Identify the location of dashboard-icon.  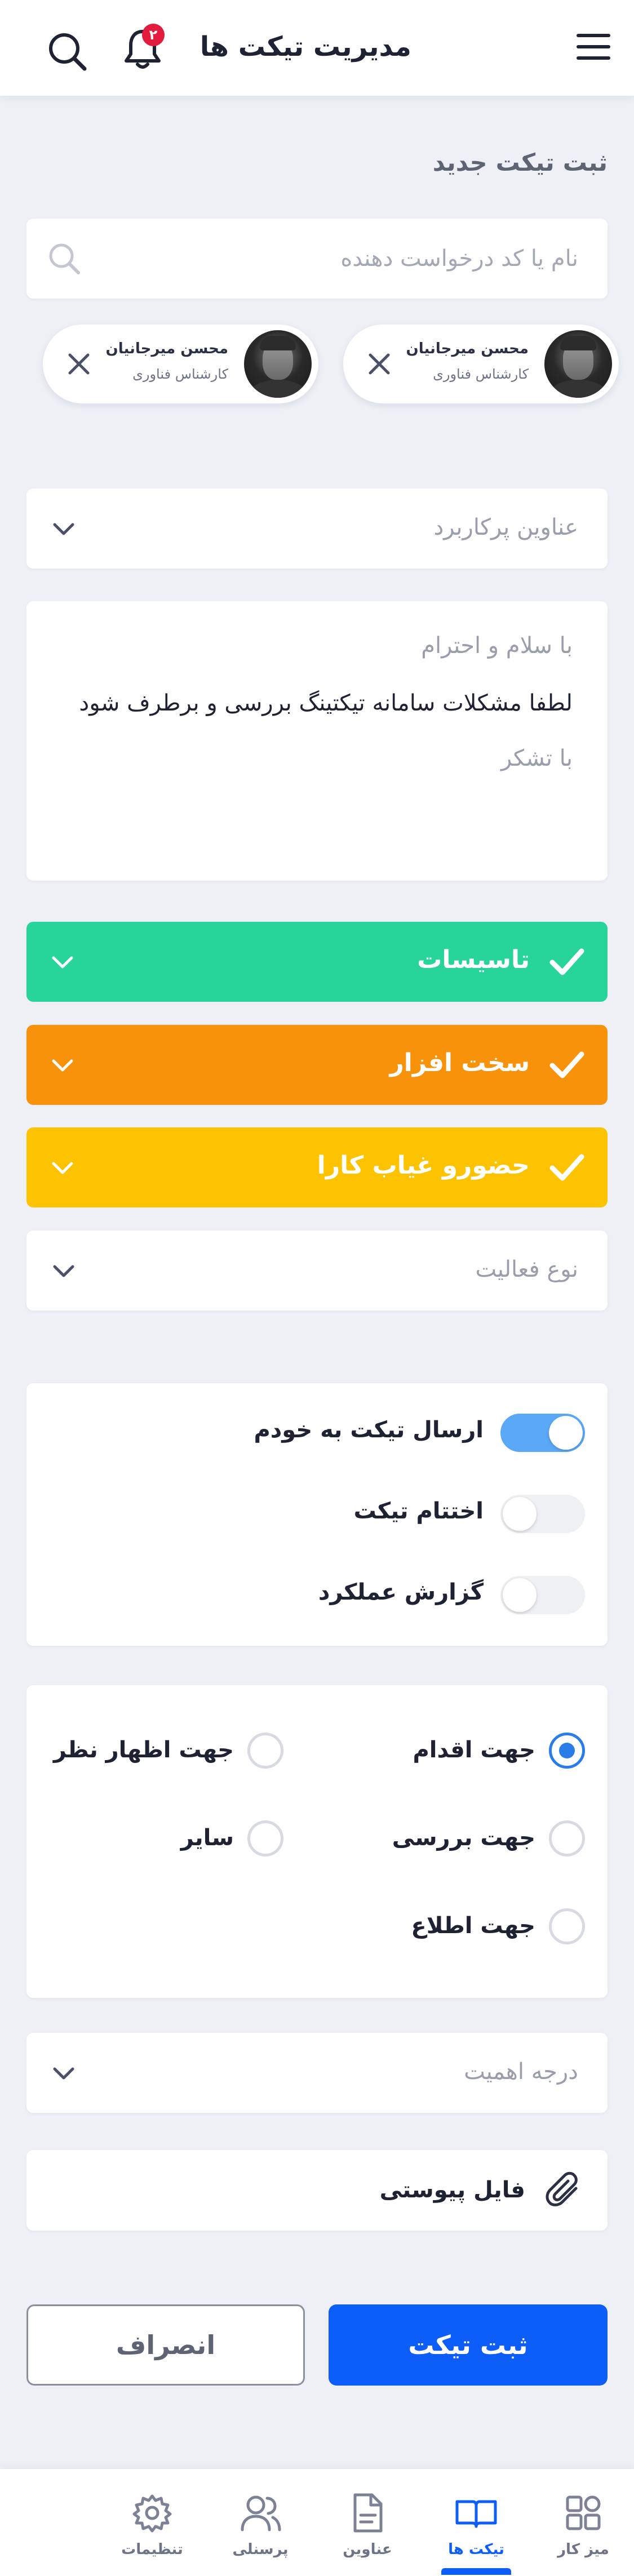
(584, 2512).